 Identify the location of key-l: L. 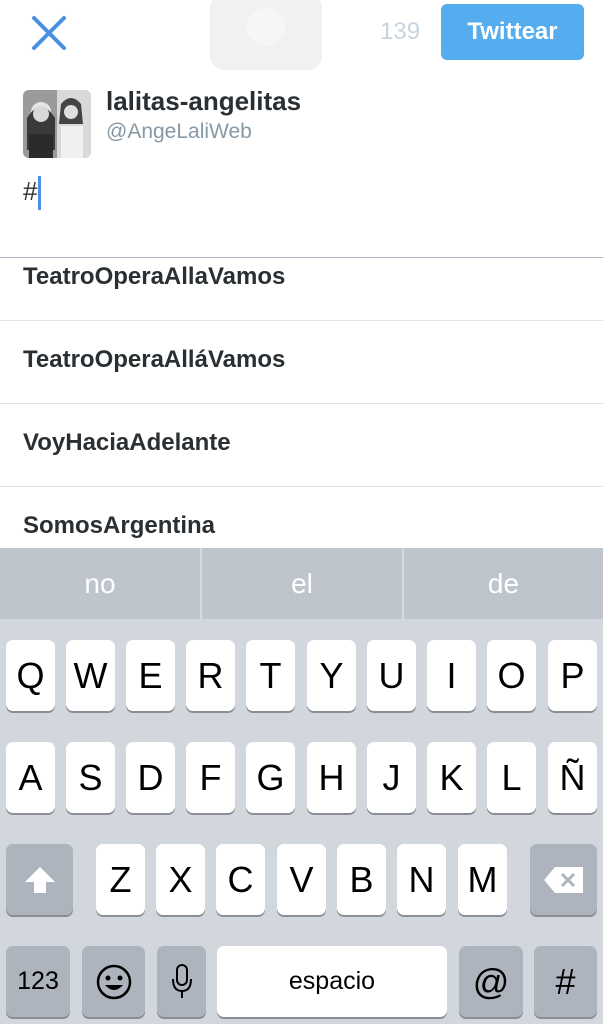
(511, 777).